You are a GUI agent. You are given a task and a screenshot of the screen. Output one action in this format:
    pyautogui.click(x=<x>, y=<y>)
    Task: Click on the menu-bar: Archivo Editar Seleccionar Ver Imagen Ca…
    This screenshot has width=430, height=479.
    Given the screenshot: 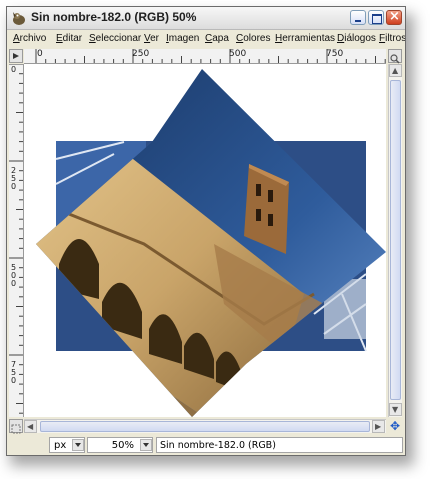 What is the action you would take?
    pyautogui.click(x=206, y=39)
    